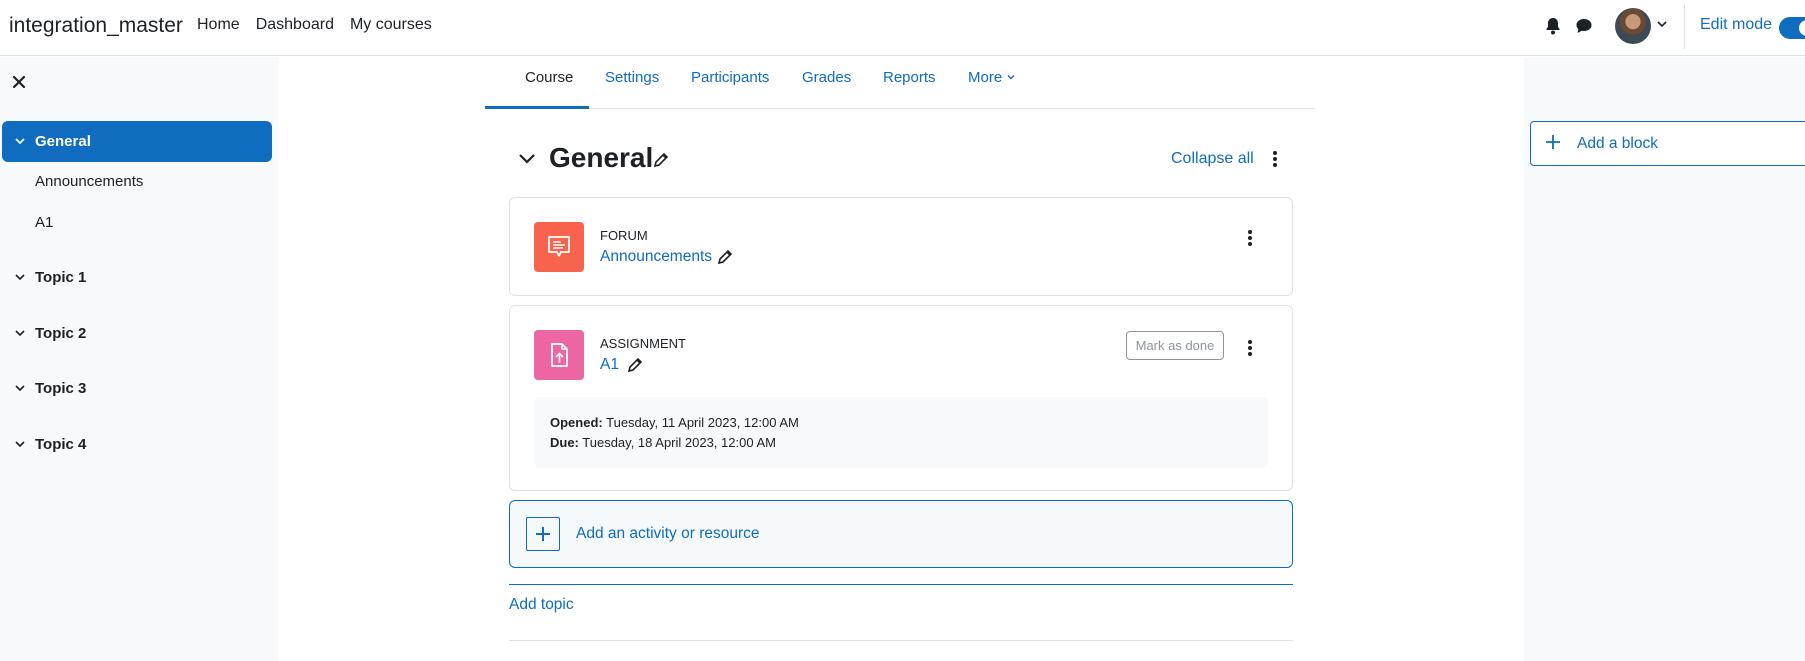 The image size is (1805, 661). Describe the element at coordinates (541, 605) in the screenshot. I see `add-topic-link: Add topic` at that location.